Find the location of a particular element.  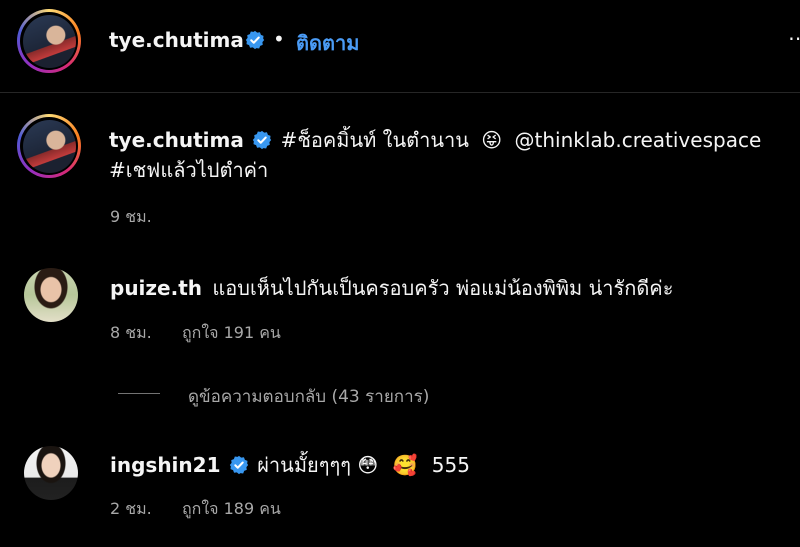

caption-time: 9 ชม. is located at coordinates (131, 216).